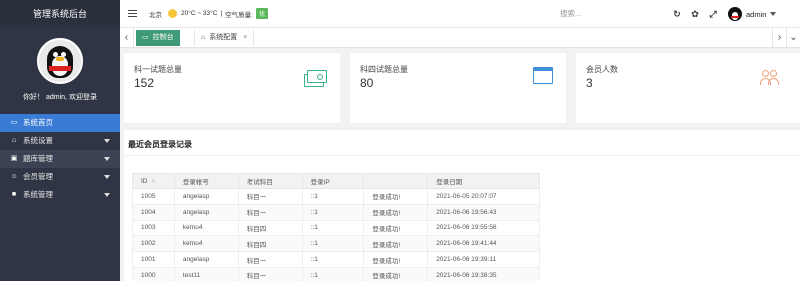 The width and height of the screenshot is (800, 281). Describe the element at coordinates (153, 273) in the screenshot. I see `cell-id: 1000` at that location.